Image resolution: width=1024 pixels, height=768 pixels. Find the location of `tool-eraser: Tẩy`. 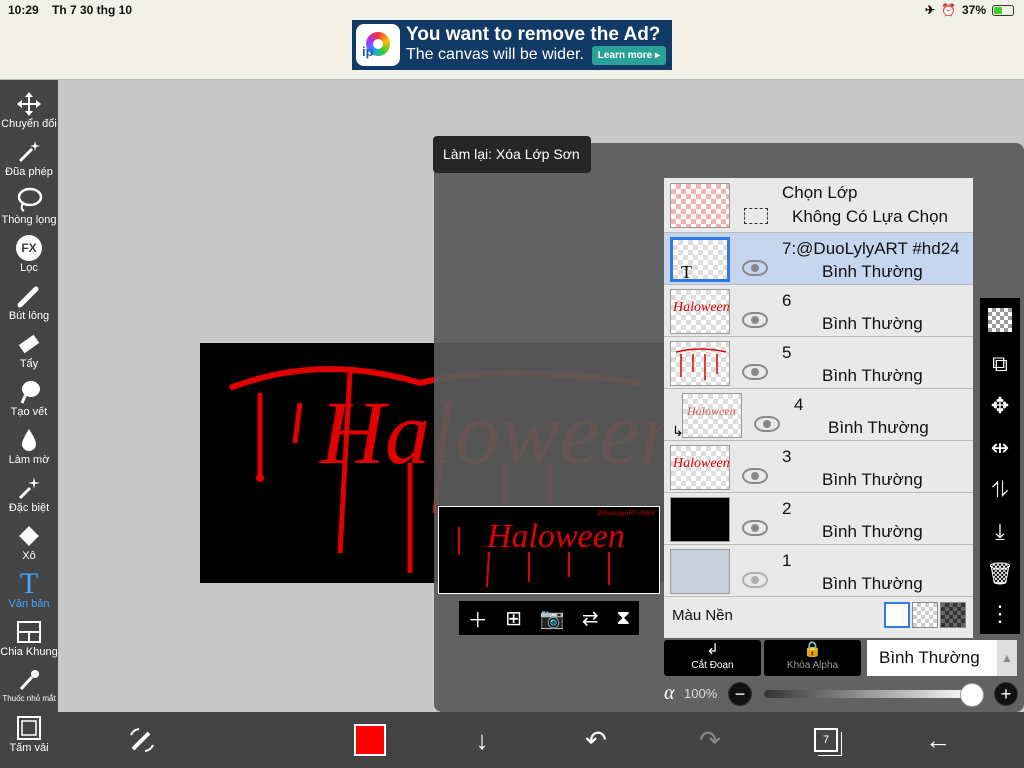

tool-eraser: Tẩy is located at coordinates (29, 354).